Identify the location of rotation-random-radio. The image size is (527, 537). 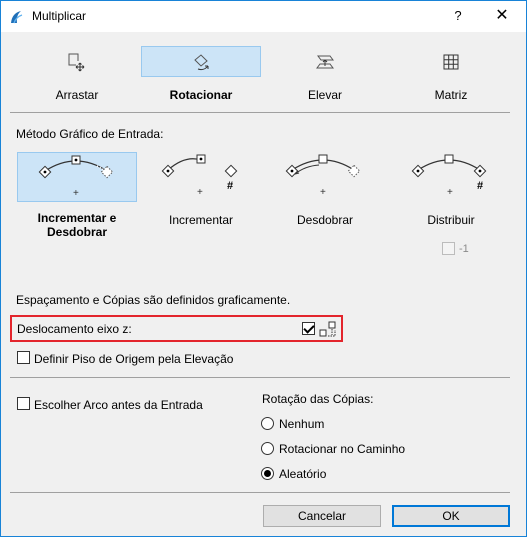
(267, 473).